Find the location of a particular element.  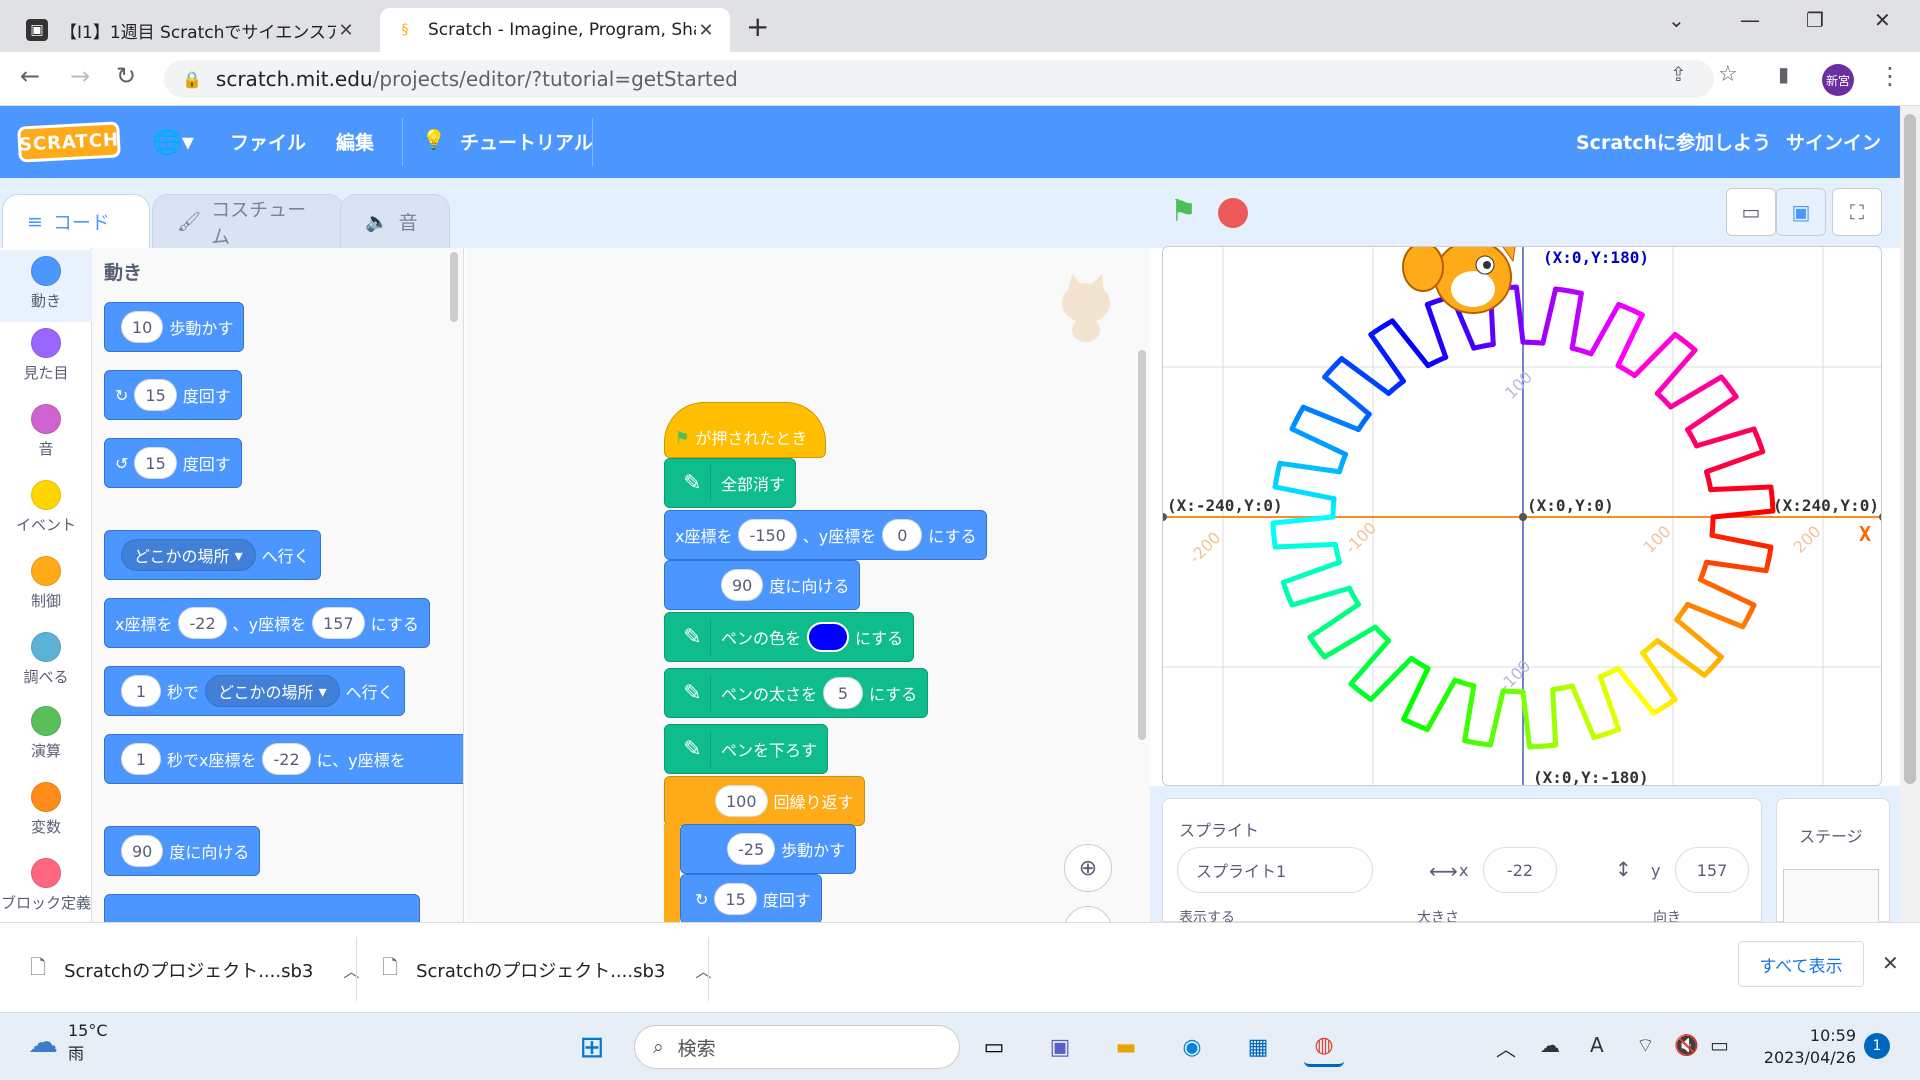

side-panel-icon: ▮ is located at coordinates (1783, 74).